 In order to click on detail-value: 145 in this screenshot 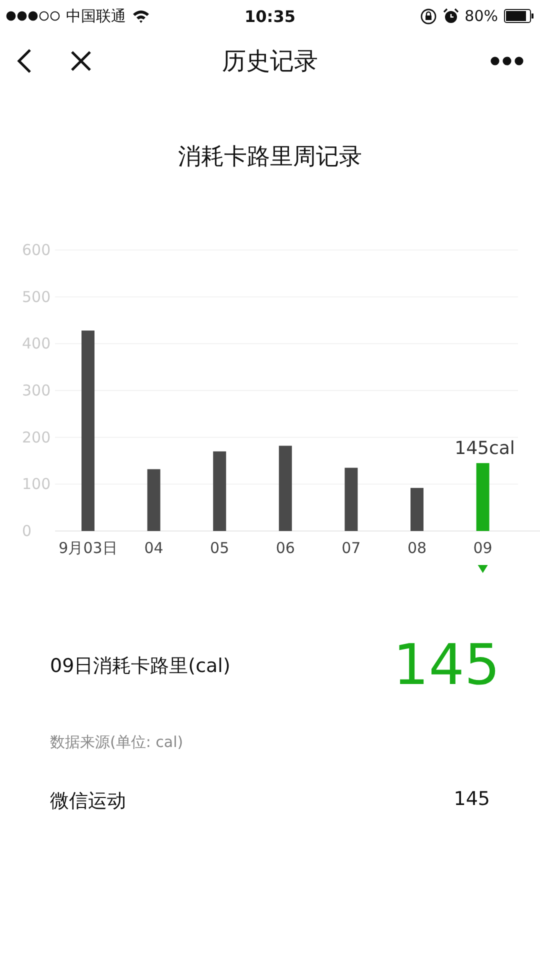, I will do `click(446, 665)`.